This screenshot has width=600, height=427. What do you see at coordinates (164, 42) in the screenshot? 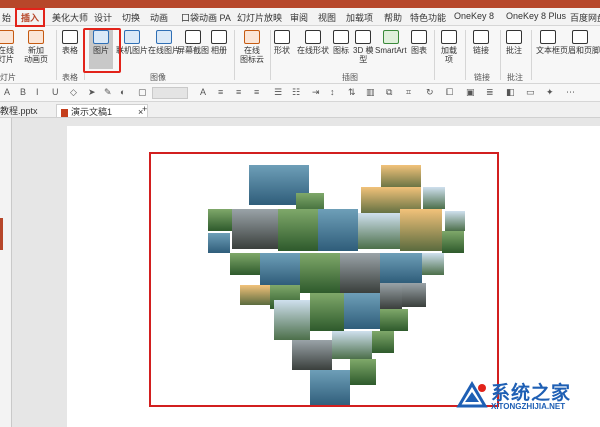
I see `web-picture-button: 在线图片` at bounding box center [164, 42].